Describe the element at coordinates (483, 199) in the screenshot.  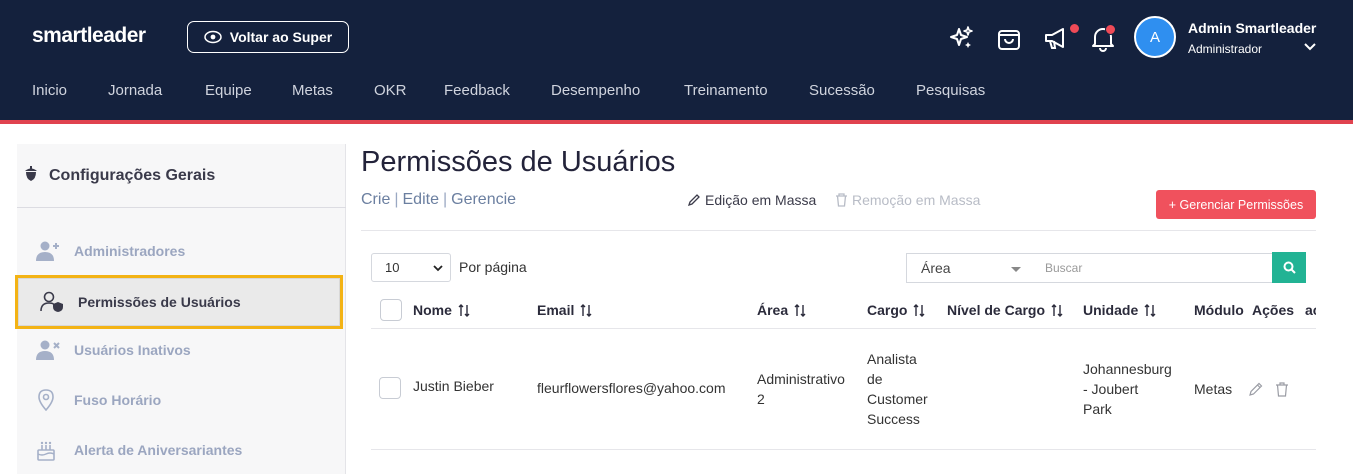
I see `crumb-gerencie: Gerencie` at that location.